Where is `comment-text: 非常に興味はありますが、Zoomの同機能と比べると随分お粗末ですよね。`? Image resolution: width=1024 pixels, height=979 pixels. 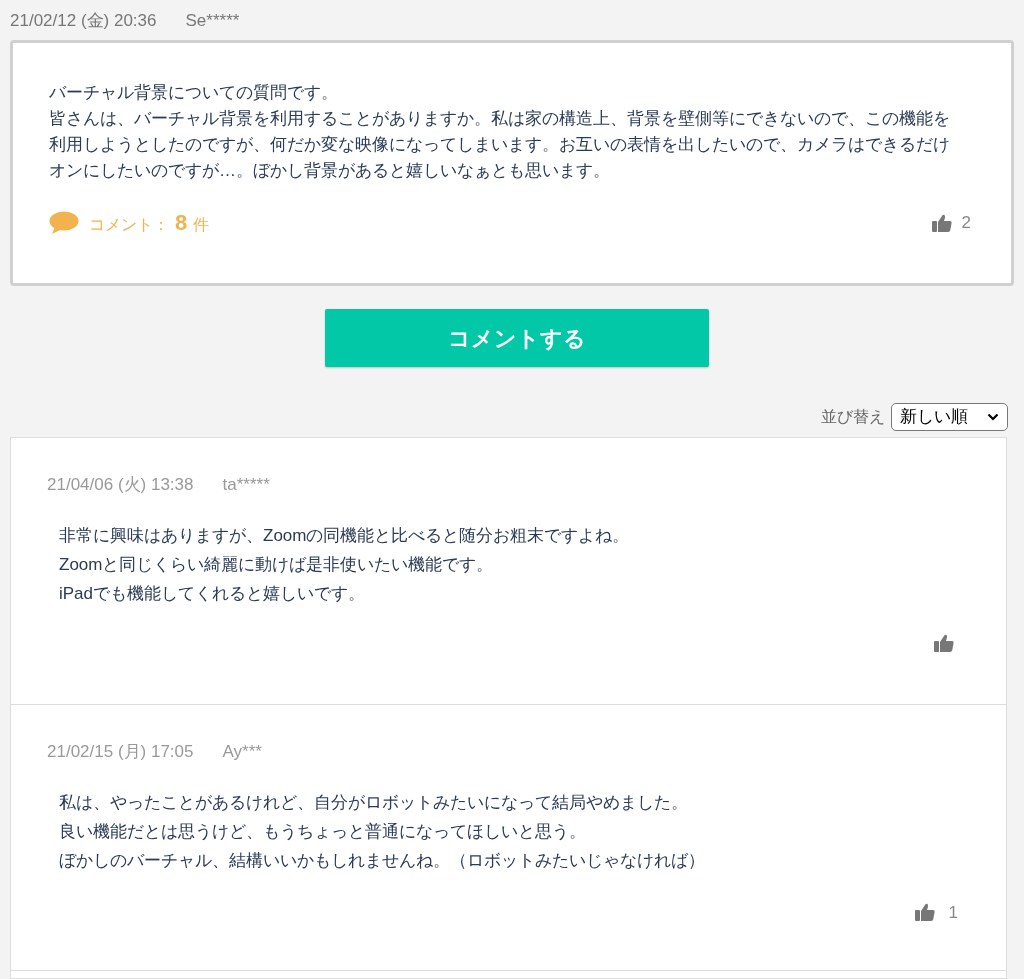
comment-text: 非常に興味はありますが、Zoomの同機能と比べると随分お粗末ですよね。 is located at coordinates (345, 535).